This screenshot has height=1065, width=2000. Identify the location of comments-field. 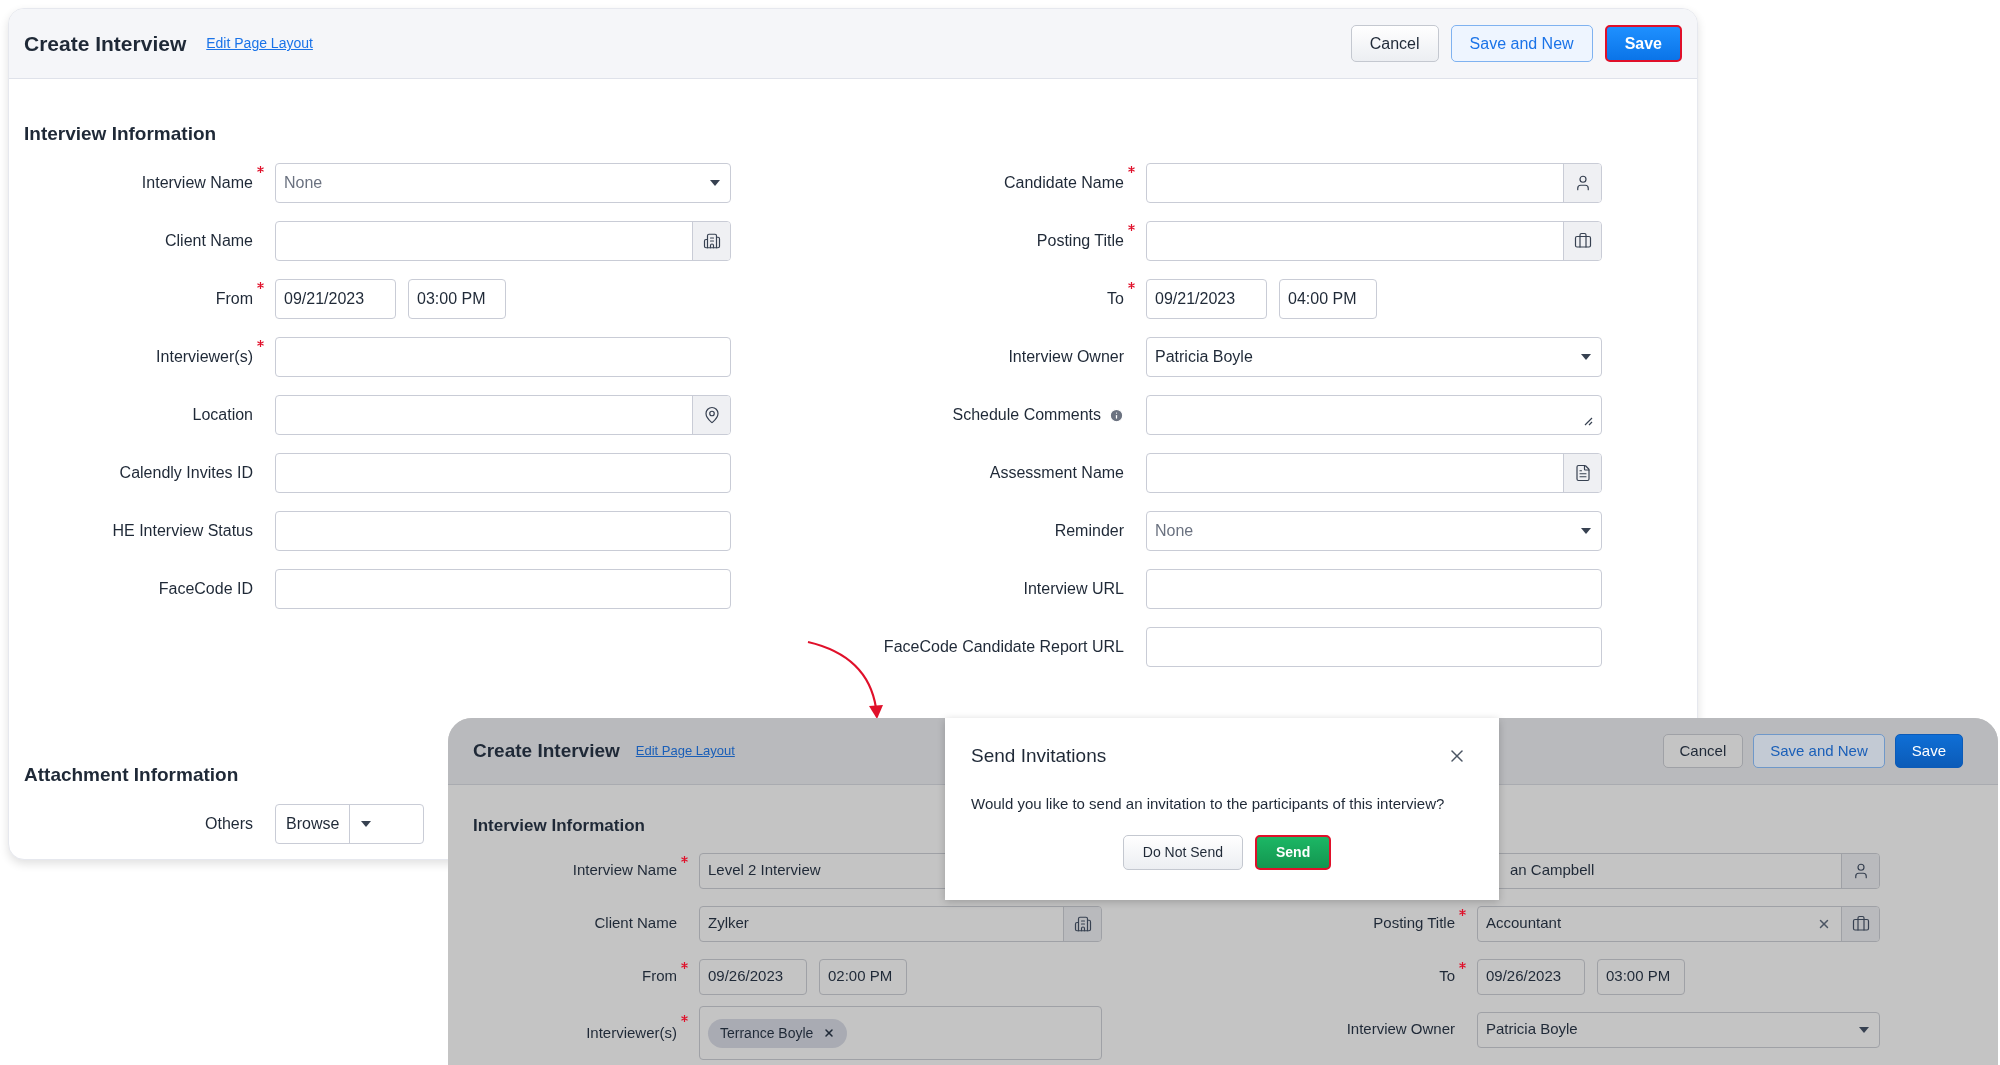
(1374, 415).